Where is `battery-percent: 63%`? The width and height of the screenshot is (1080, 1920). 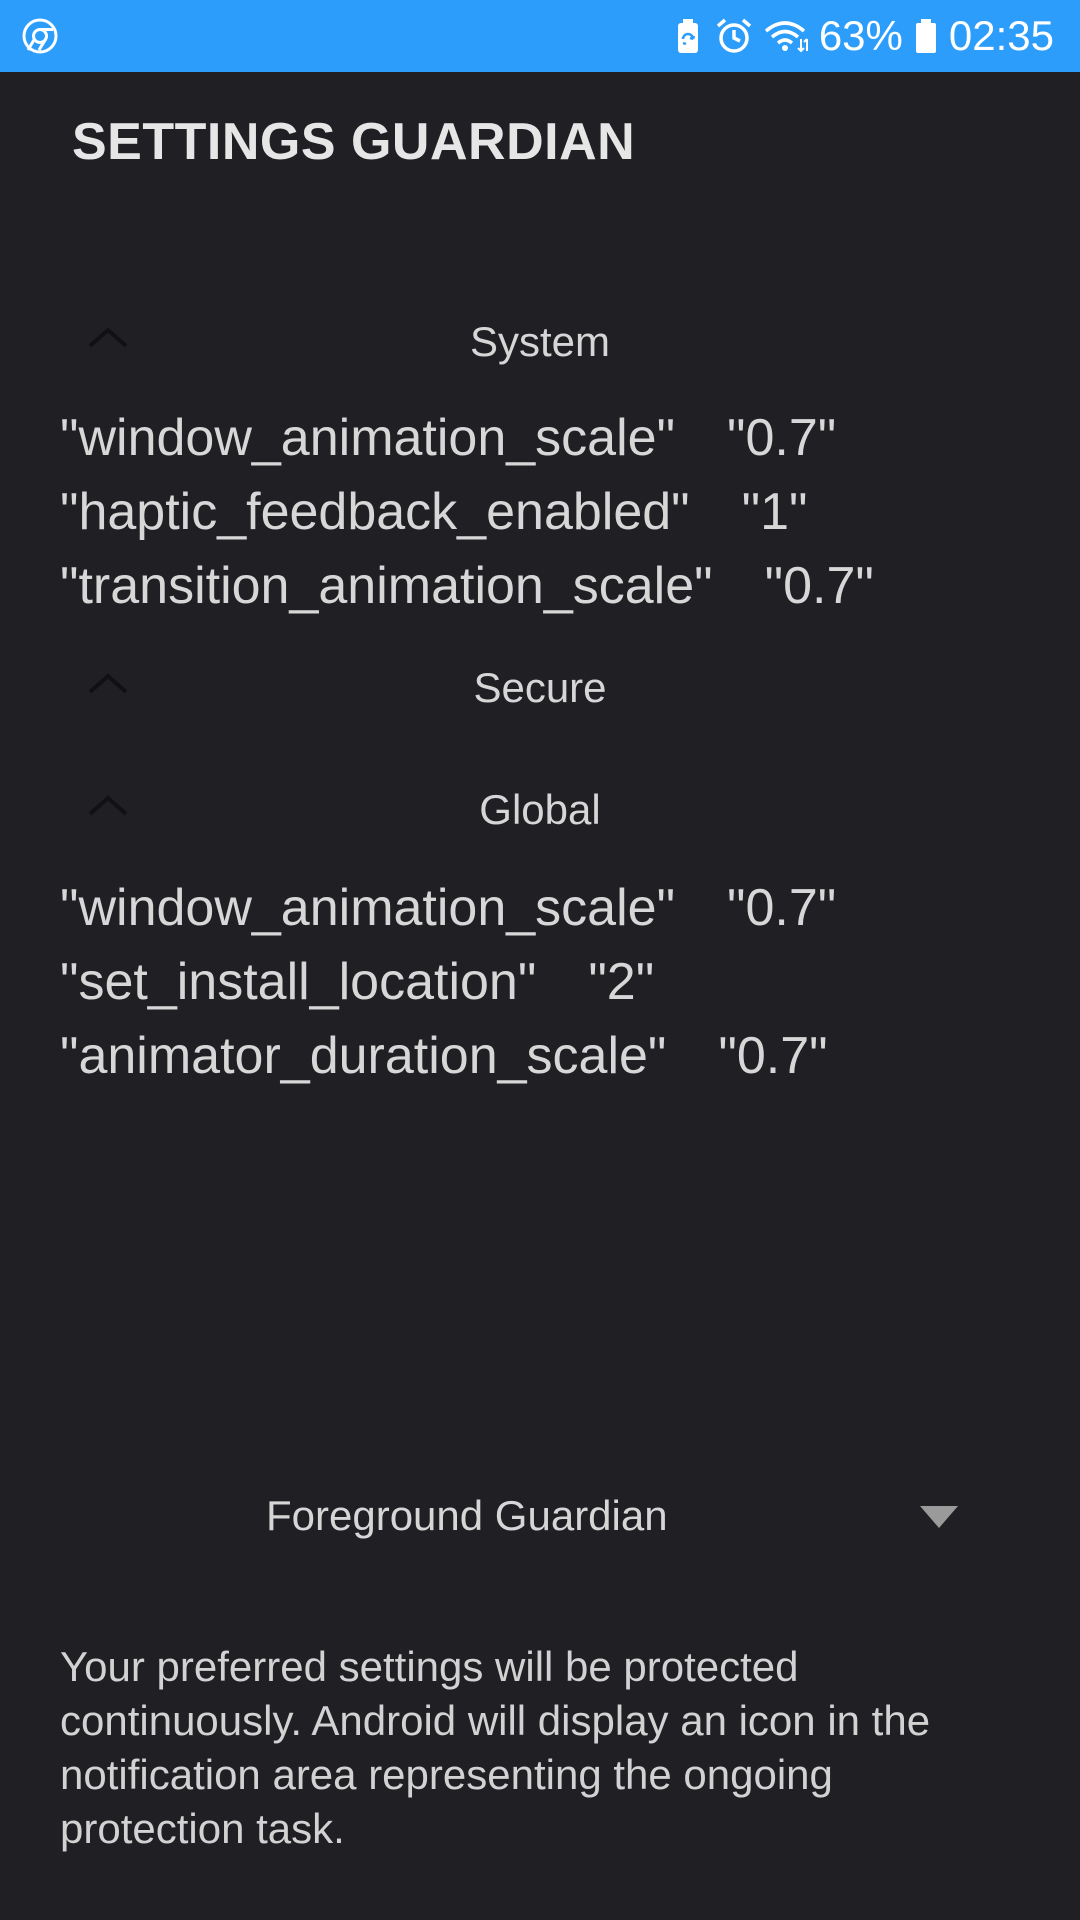
battery-percent: 63% is located at coordinates (860, 35).